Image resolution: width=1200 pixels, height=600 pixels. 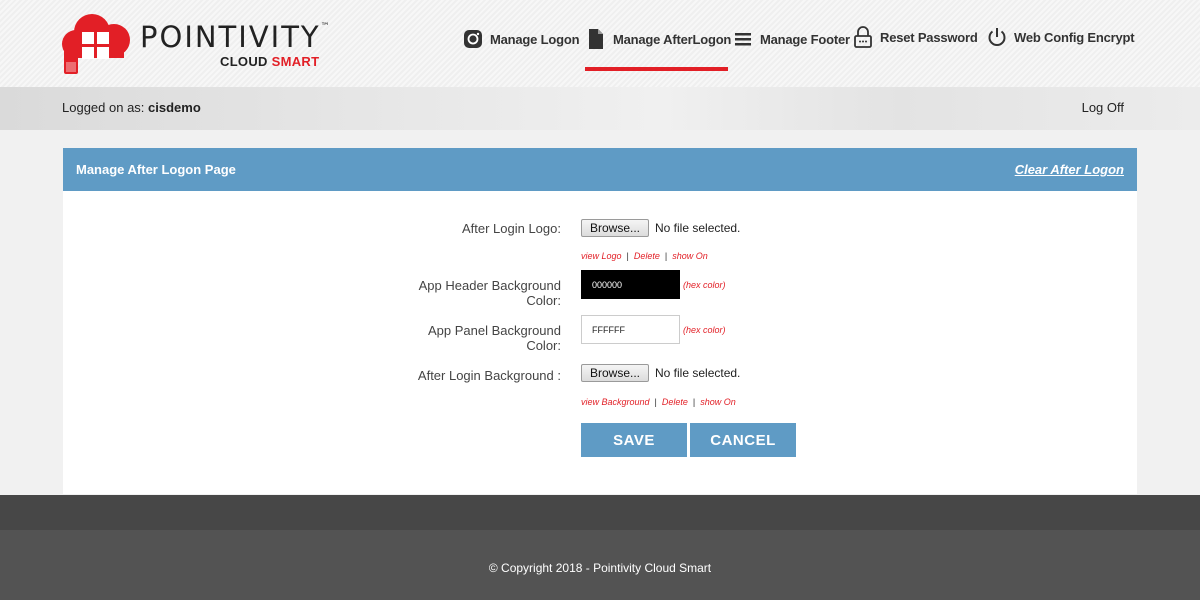 I want to click on header-bg-color-label: App Header Background Color:, so click(x=489, y=293).